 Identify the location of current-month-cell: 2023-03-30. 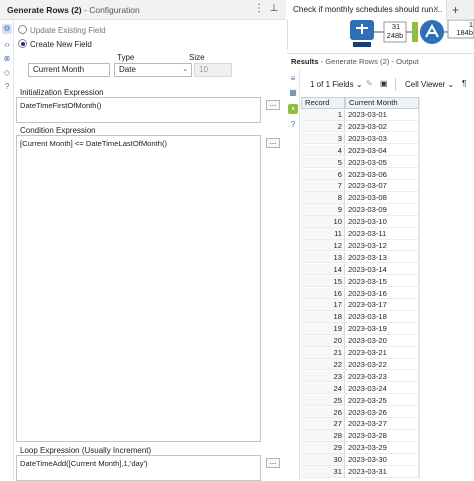
(382, 460).